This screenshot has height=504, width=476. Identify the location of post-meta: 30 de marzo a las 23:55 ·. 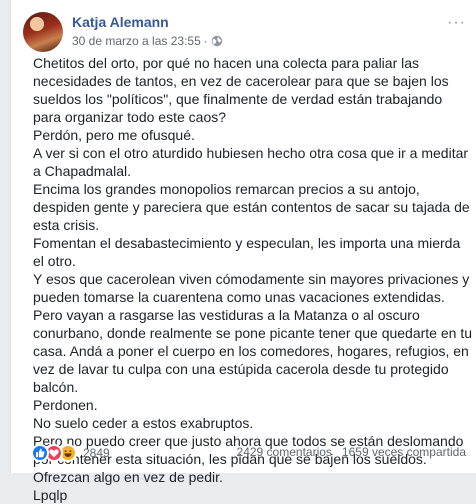
(147, 41).